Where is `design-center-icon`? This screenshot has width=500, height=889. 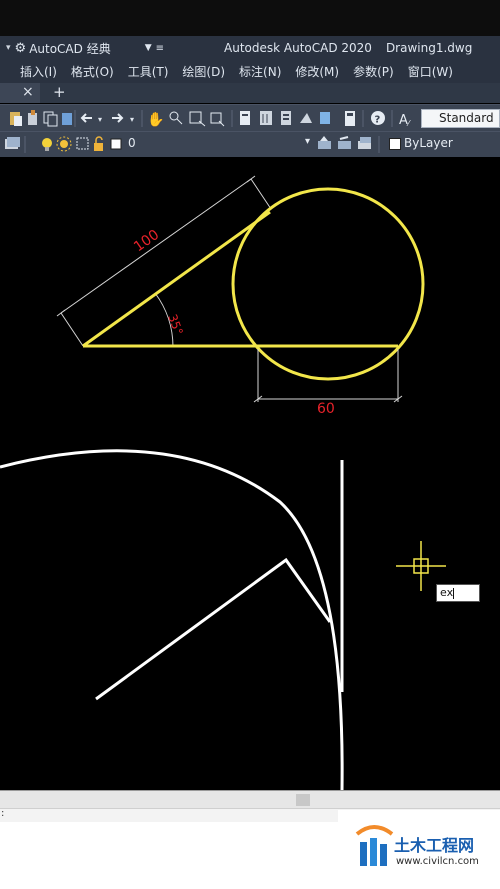 design-center-icon is located at coordinates (266, 118).